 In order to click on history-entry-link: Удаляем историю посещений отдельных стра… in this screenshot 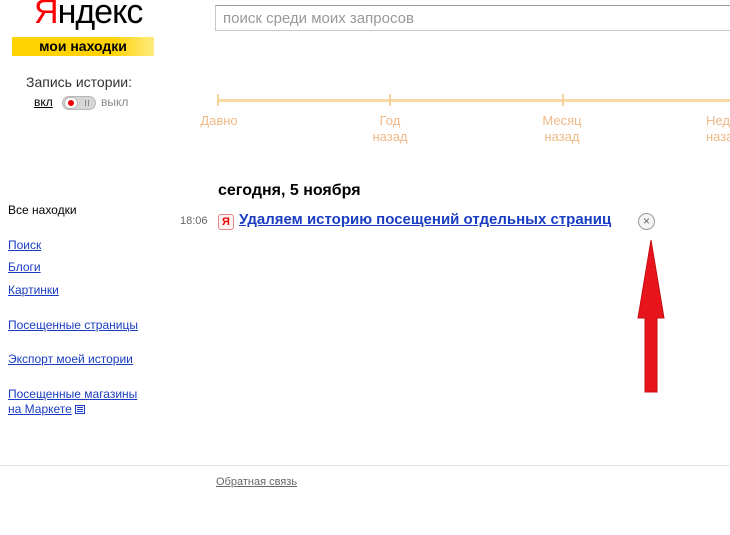, I will do `click(425, 219)`.